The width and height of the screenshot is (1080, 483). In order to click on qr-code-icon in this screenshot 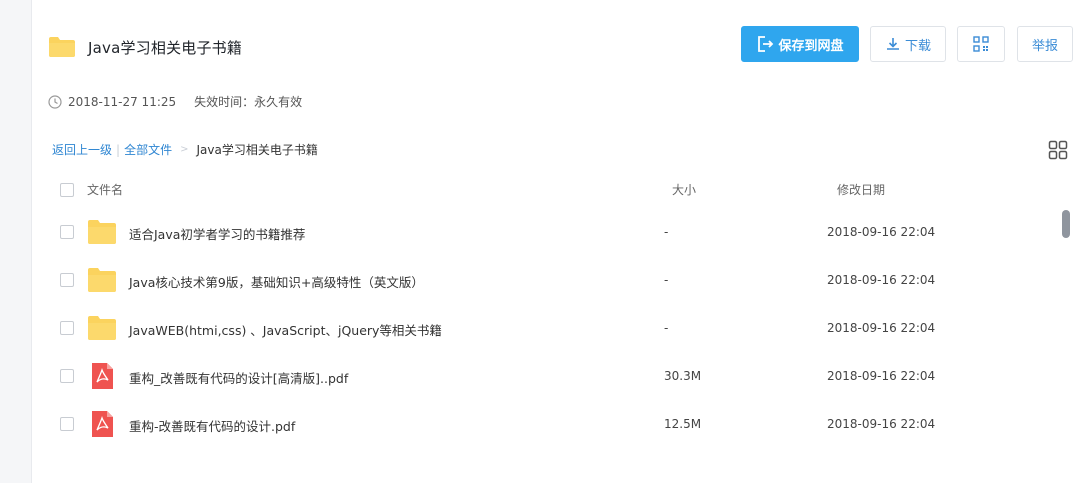, I will do `click(981, 44)`.